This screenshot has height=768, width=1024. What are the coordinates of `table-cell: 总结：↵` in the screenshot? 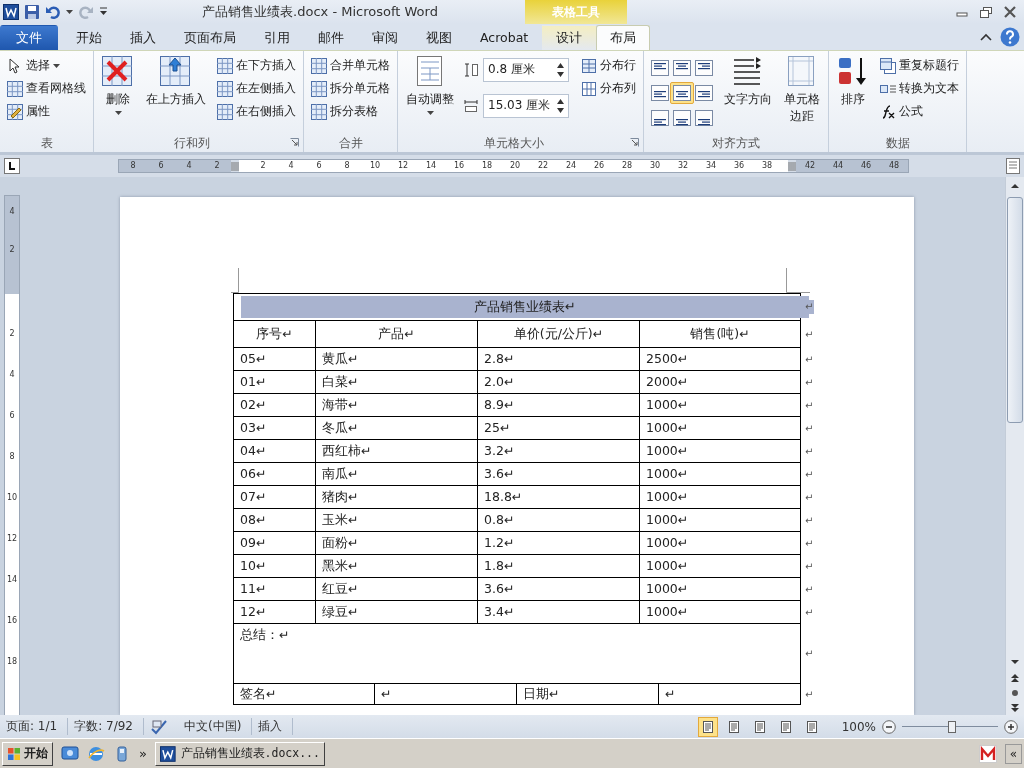 It's located at (517, 654).